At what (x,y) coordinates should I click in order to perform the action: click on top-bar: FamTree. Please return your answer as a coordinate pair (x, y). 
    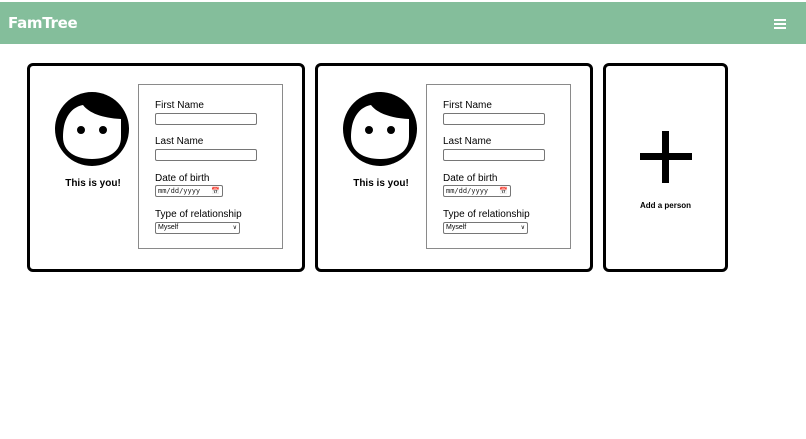
    Looking at the image, I should click on (403, 23).